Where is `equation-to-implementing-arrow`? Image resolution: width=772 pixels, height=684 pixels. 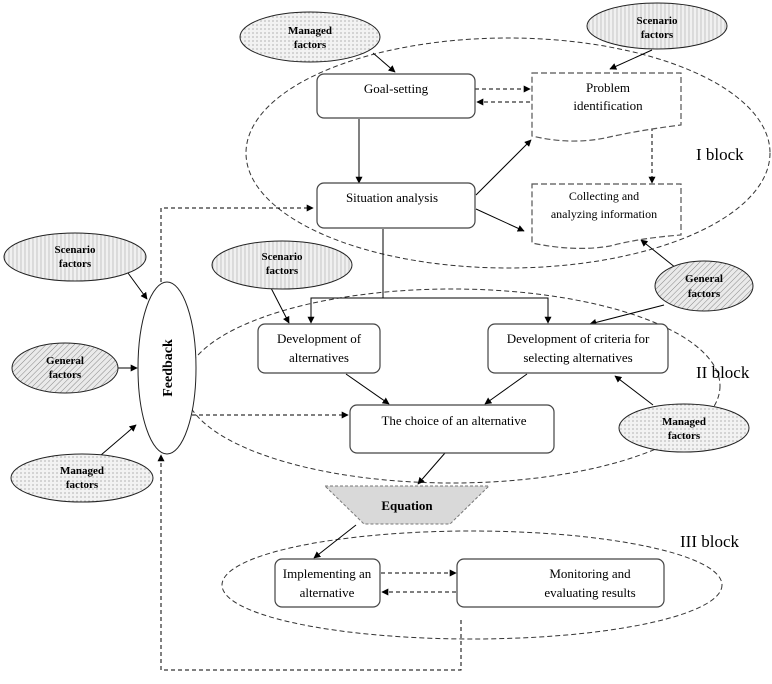 equation-to-implementing-arrow is located at coordinates (335, 541).